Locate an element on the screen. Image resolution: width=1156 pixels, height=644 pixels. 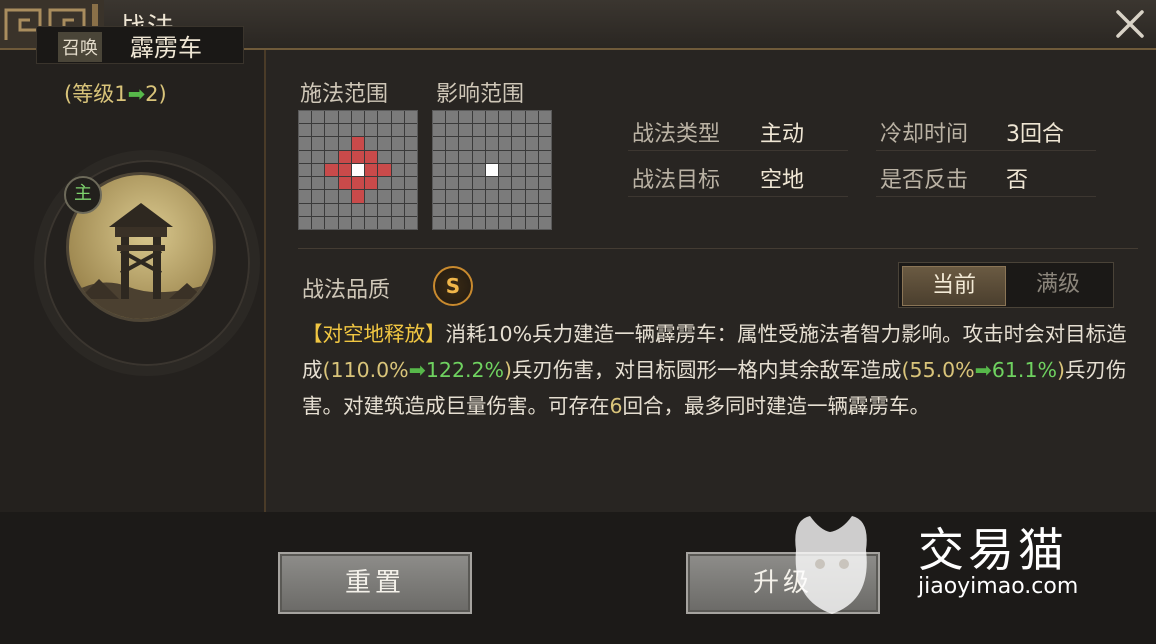
desc-text: 兵刃伤害，对目标圆形一格内其余敌军造成 is located at coordinates (707, 370).